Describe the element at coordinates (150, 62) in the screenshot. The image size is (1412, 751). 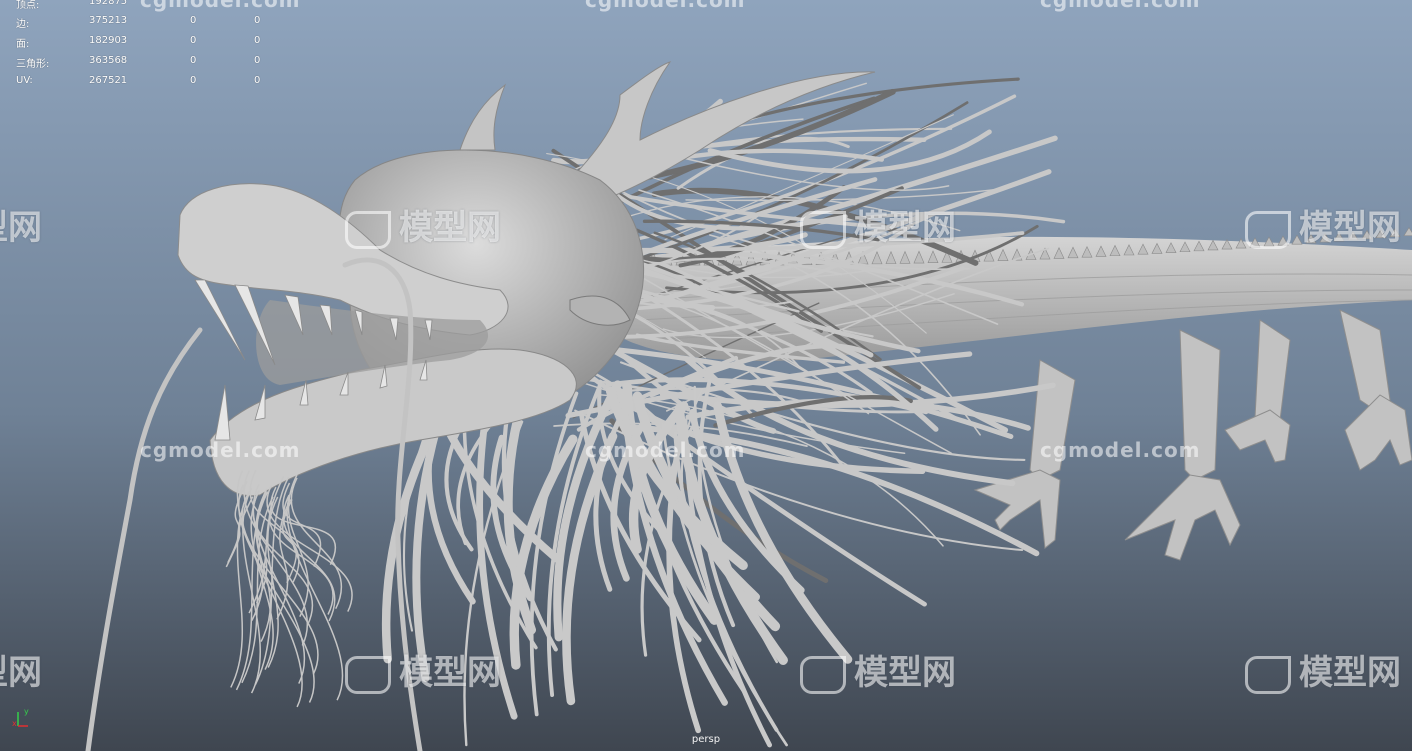
I see `hud-row-triangles: 三角形: 363568 0 0` at that location.